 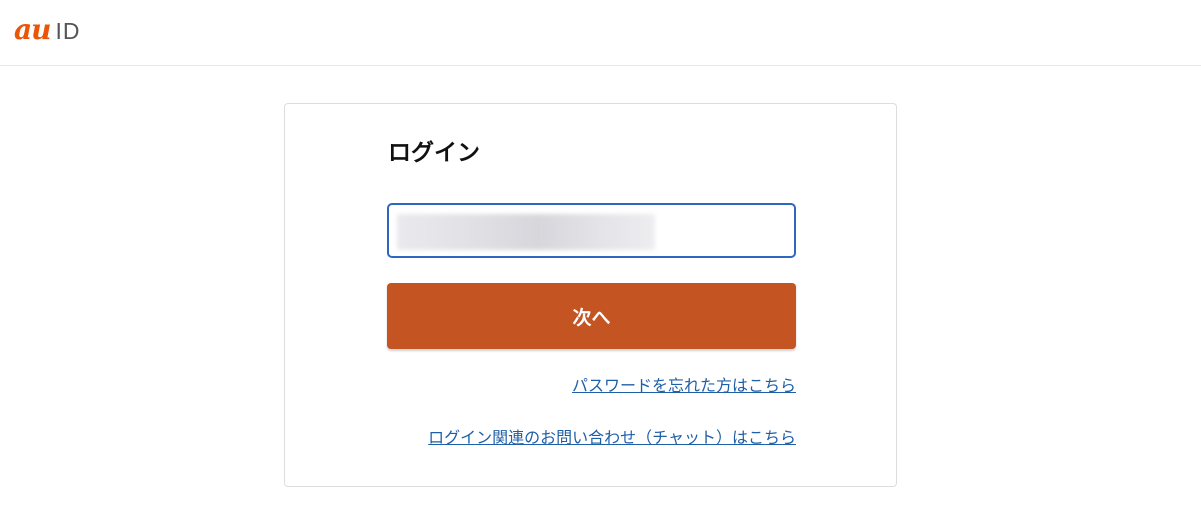 What do you see at coordinates (591, 316) in the screenshot?
I see `next-button: 次へ` at bounding box center [591, 316].